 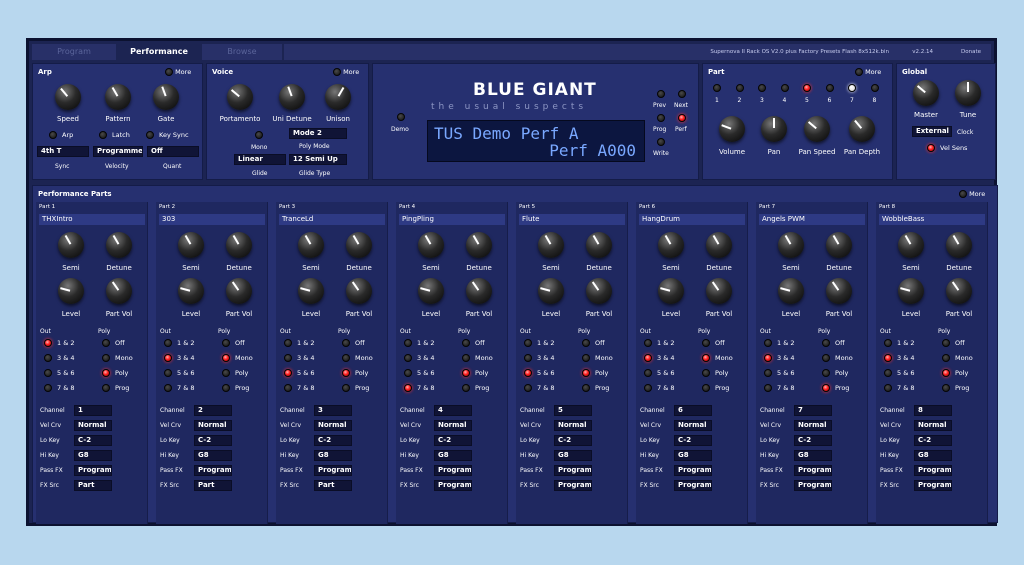 I want to click on part-name-field: PingPling, so click(x=452, y=219).